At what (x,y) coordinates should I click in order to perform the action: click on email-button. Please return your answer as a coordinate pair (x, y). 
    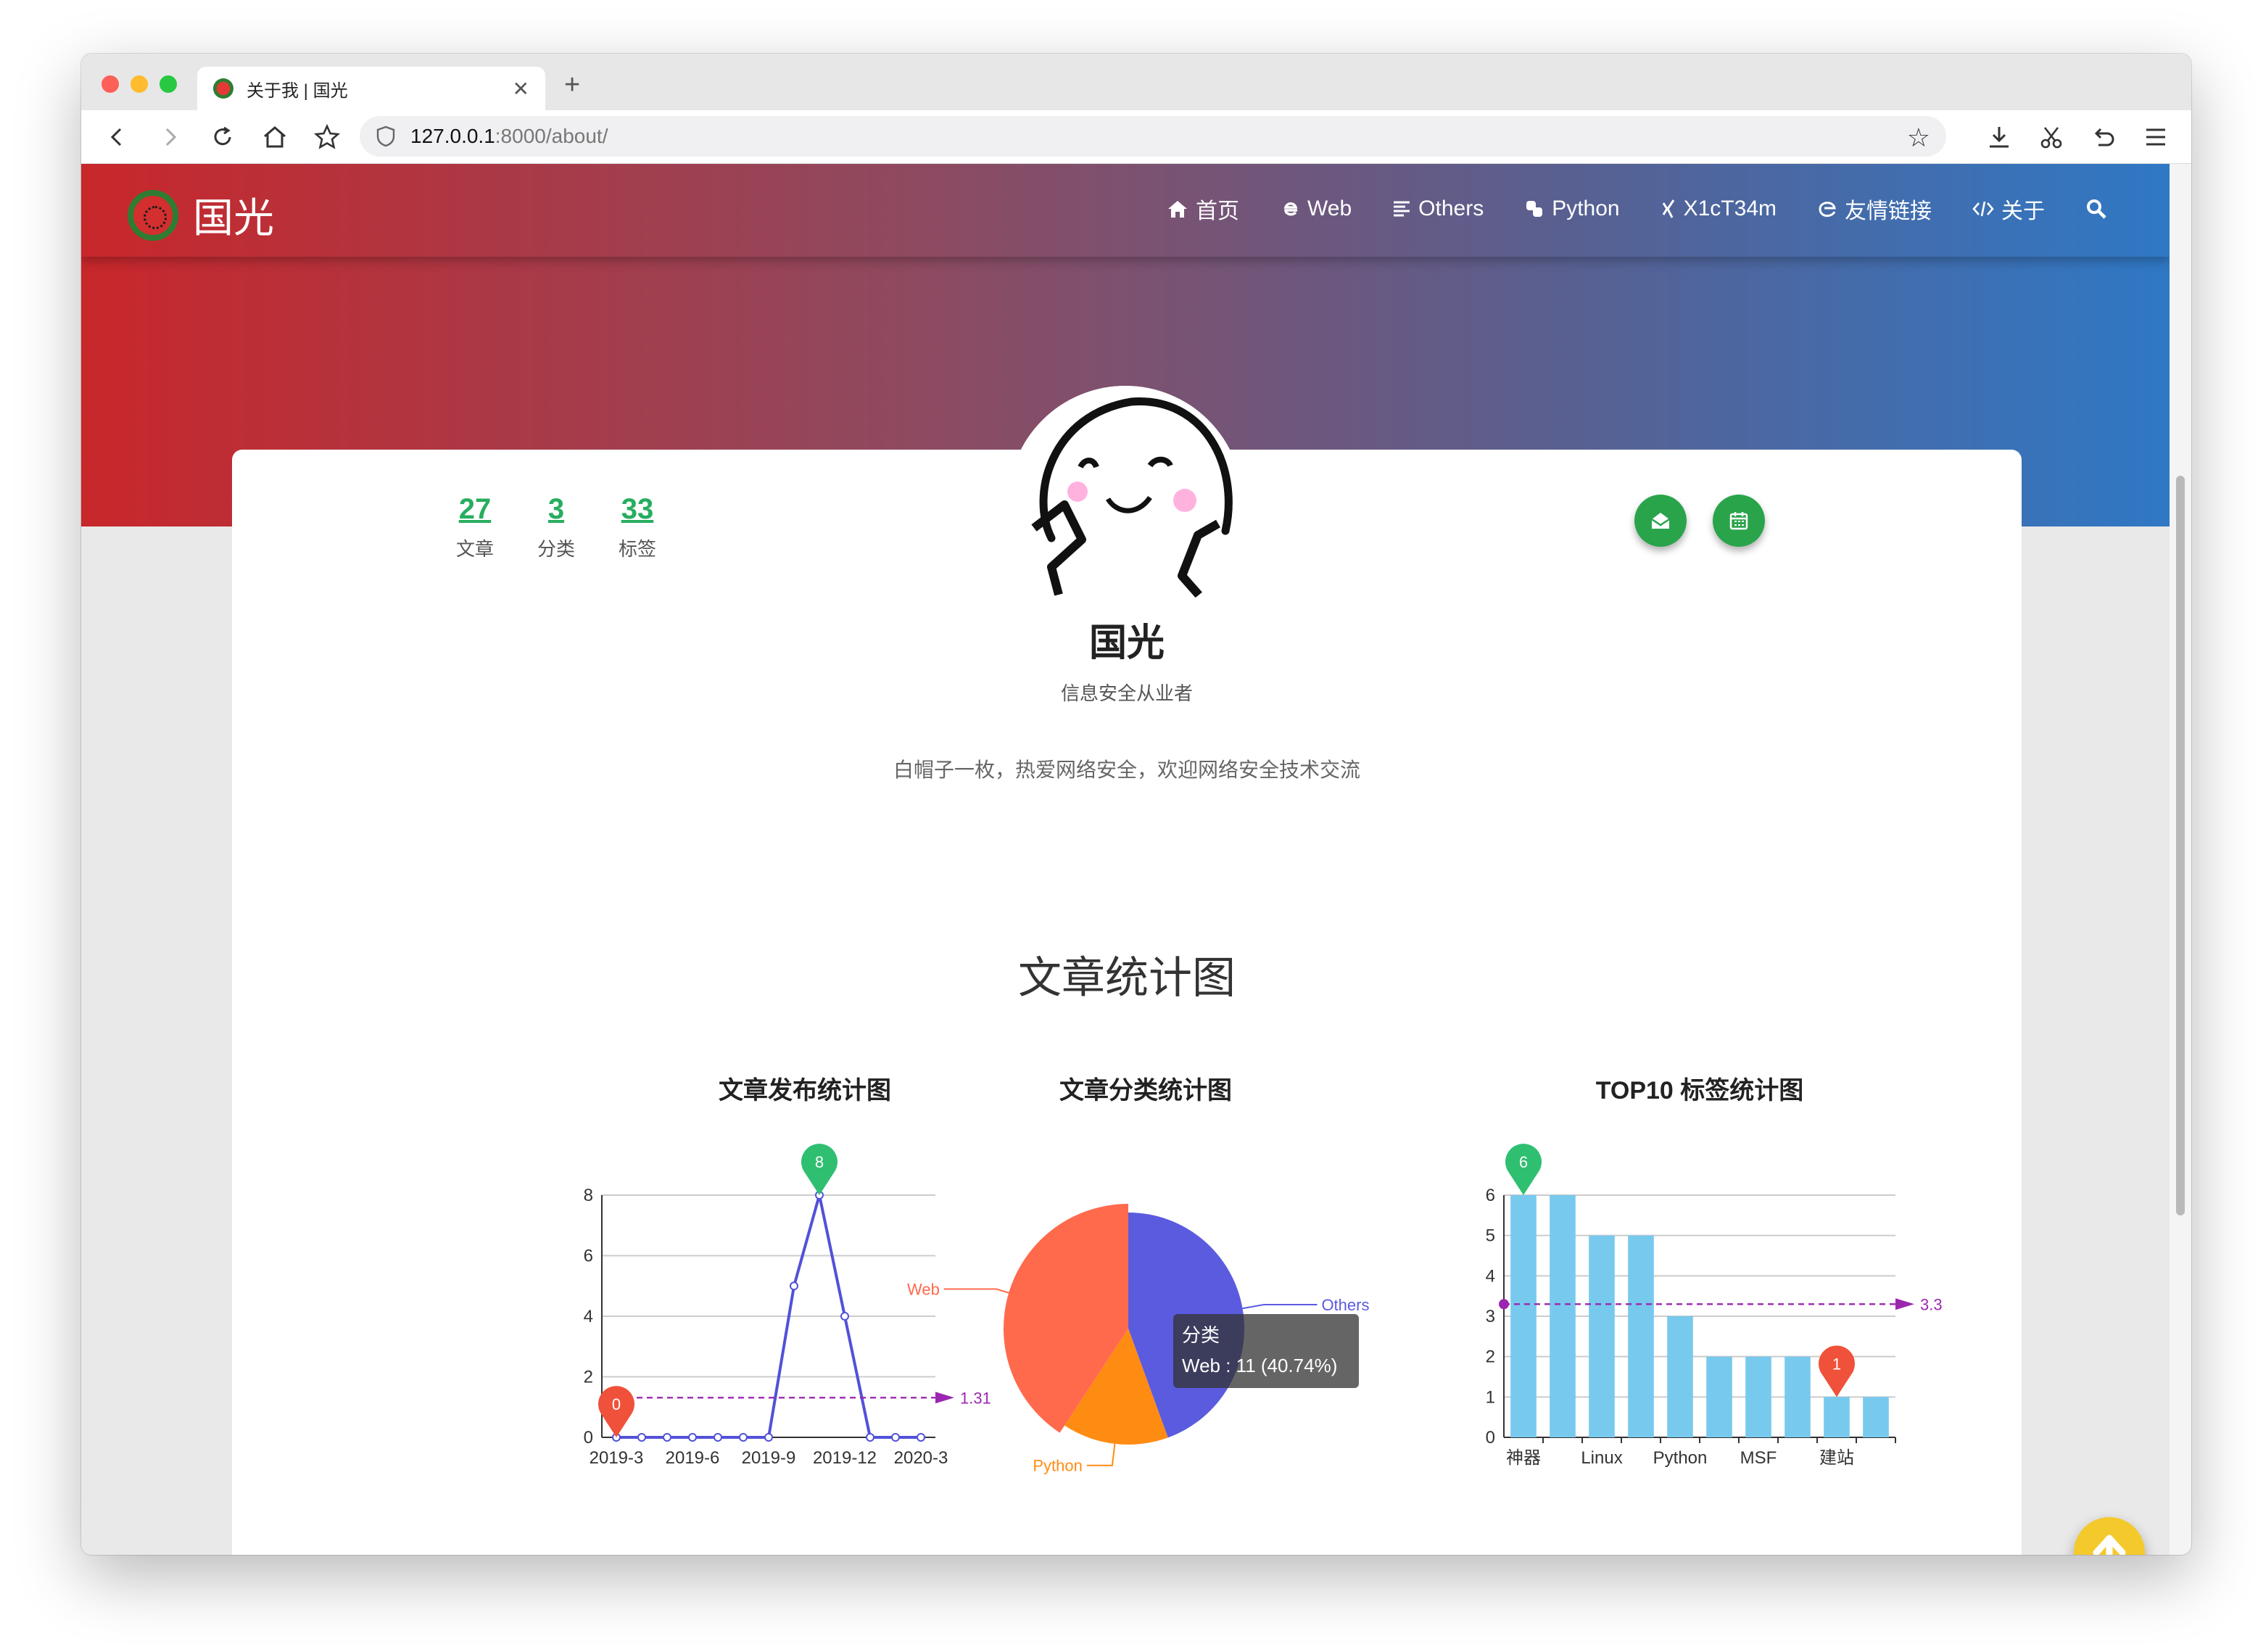
    Looking at the image, I should click on (1660, 521).